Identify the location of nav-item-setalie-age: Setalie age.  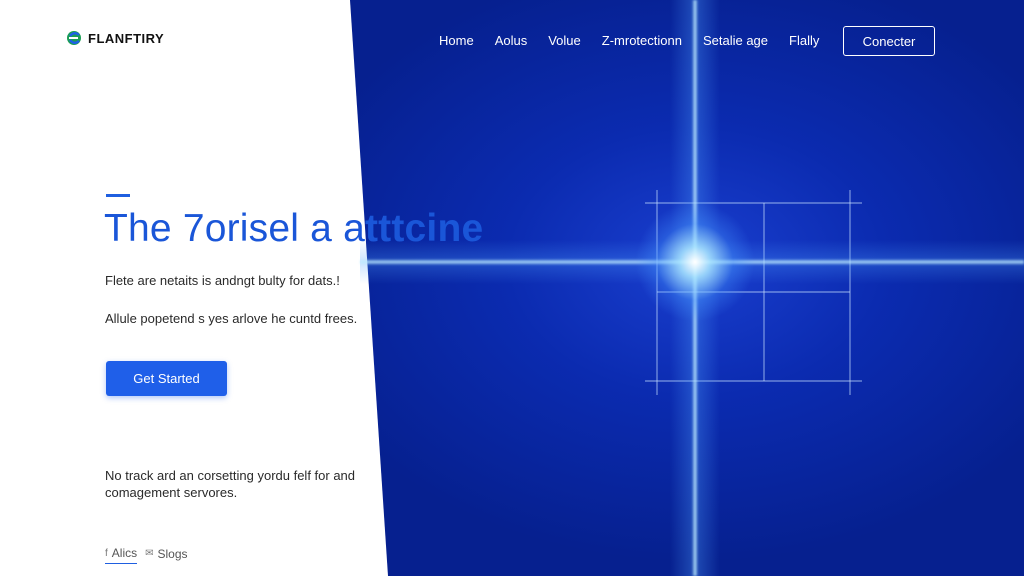
(735, 40).